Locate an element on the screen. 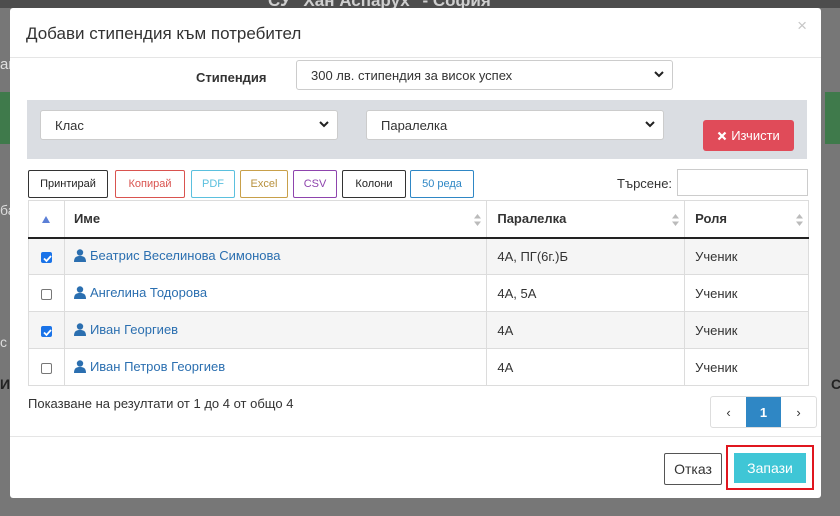 This screenshot has height=516, width=840. search-input is located at coordinates (742, 182).